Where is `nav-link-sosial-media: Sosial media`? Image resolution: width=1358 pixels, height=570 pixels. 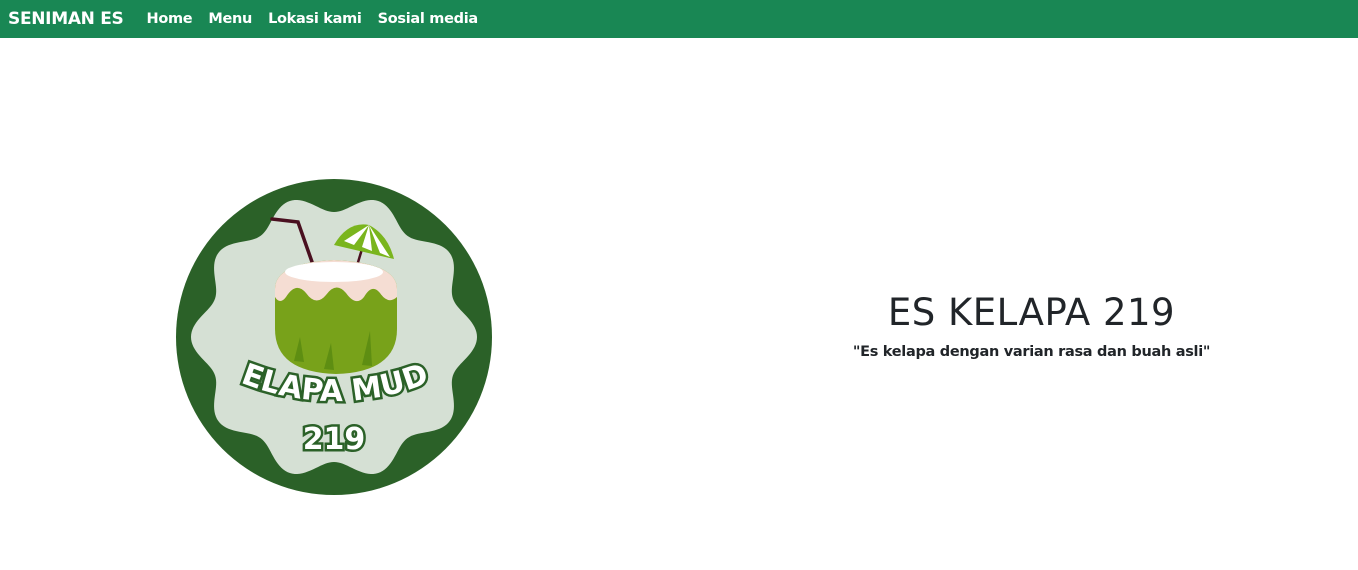 nav-link-sosial-media: Sosial media is located at coordinates (428, 19).